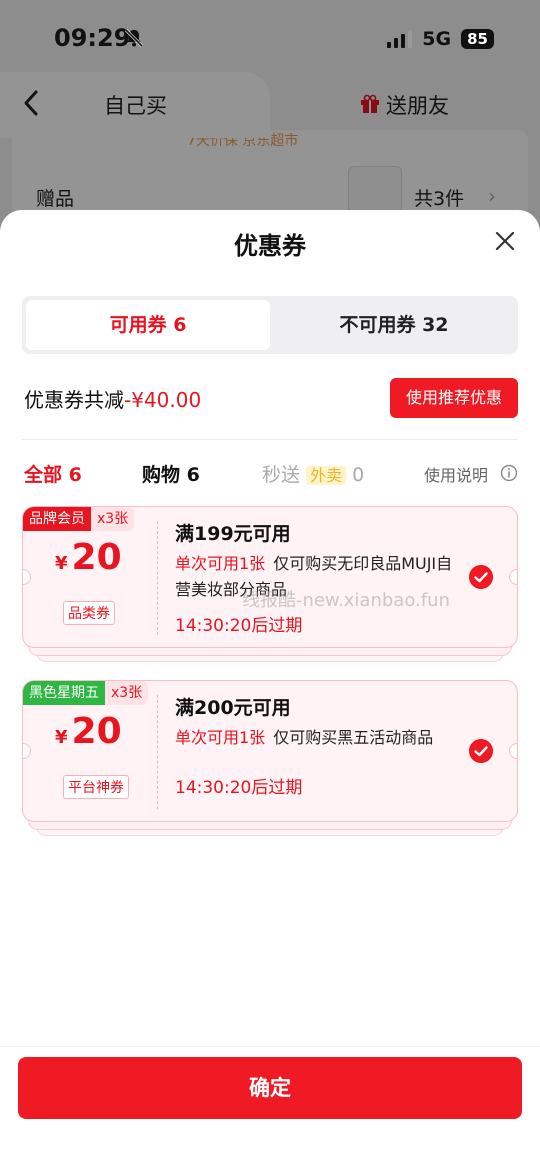  What do you see at coordinates (394, 325) in the screenshot?
I see `tab-unavailable: 不可用券 32` at bounding box center [394, 325].